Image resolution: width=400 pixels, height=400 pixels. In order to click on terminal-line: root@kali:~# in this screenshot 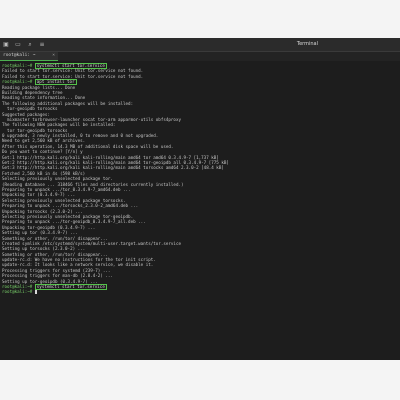, I will do `click(200, 292)`.